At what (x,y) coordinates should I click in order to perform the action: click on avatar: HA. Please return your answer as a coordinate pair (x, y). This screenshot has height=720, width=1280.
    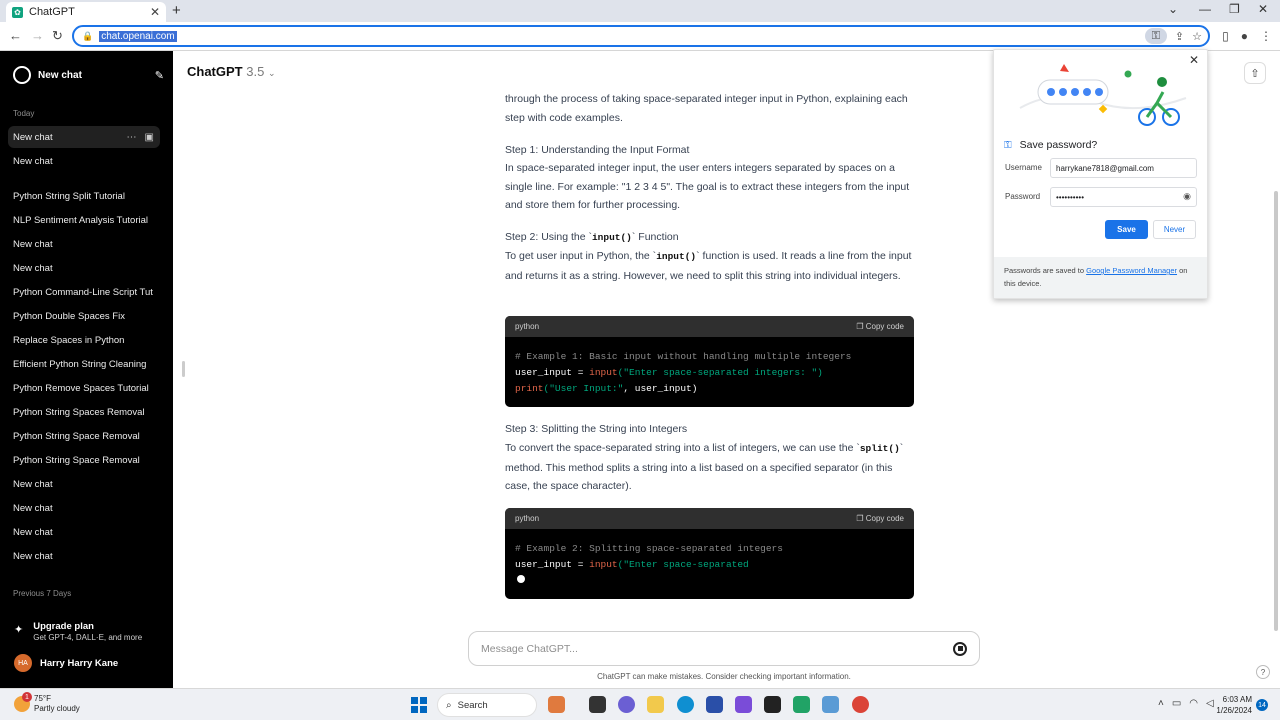
    Looking at the image, I should click on (23, 663).